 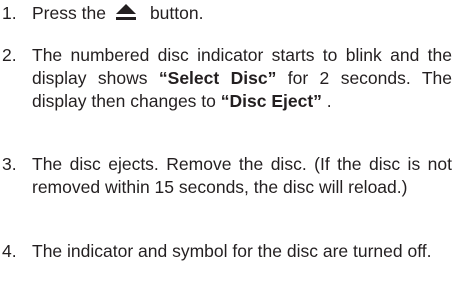 What do you see at coordinates (69, 13) in the screenshot?
I see `step-text-before-icon: Press the` at bounding box center [69, 13].